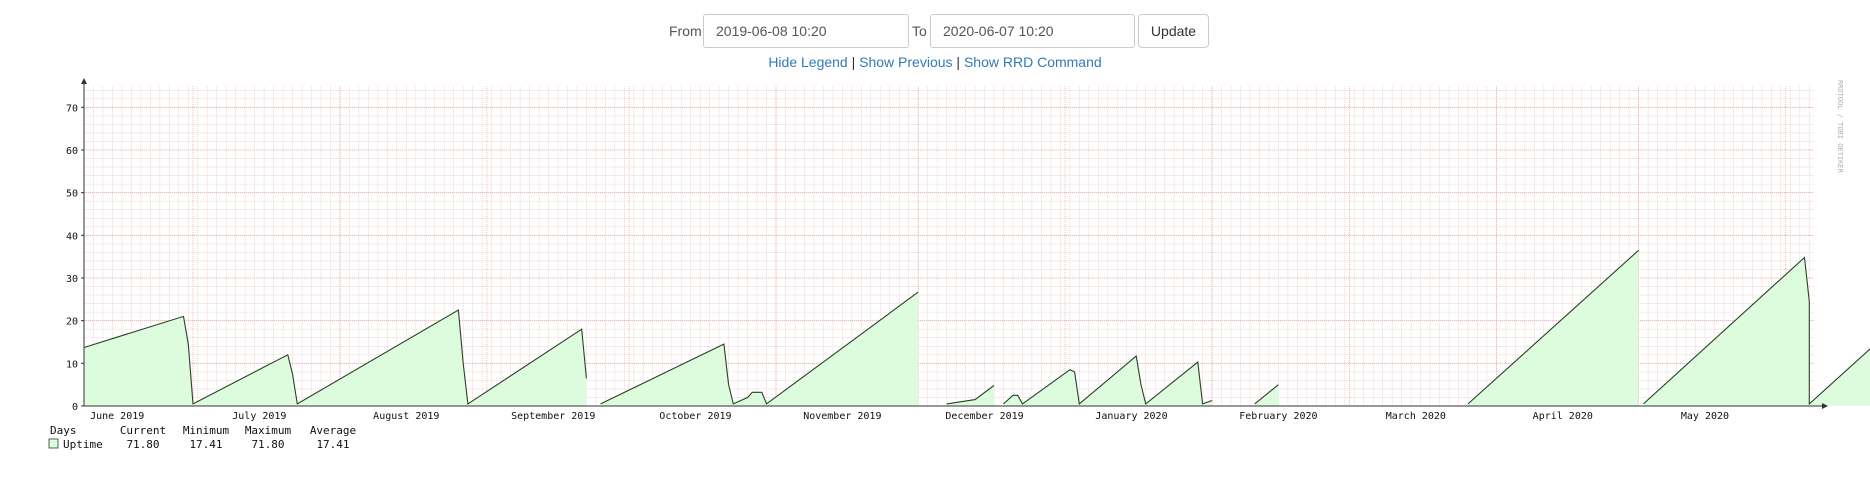 This screenshot has width=1870, height=491. Describe the element at coordinates (268, 430) in the screenshot. I see `legend-header: Maximum` at that location.